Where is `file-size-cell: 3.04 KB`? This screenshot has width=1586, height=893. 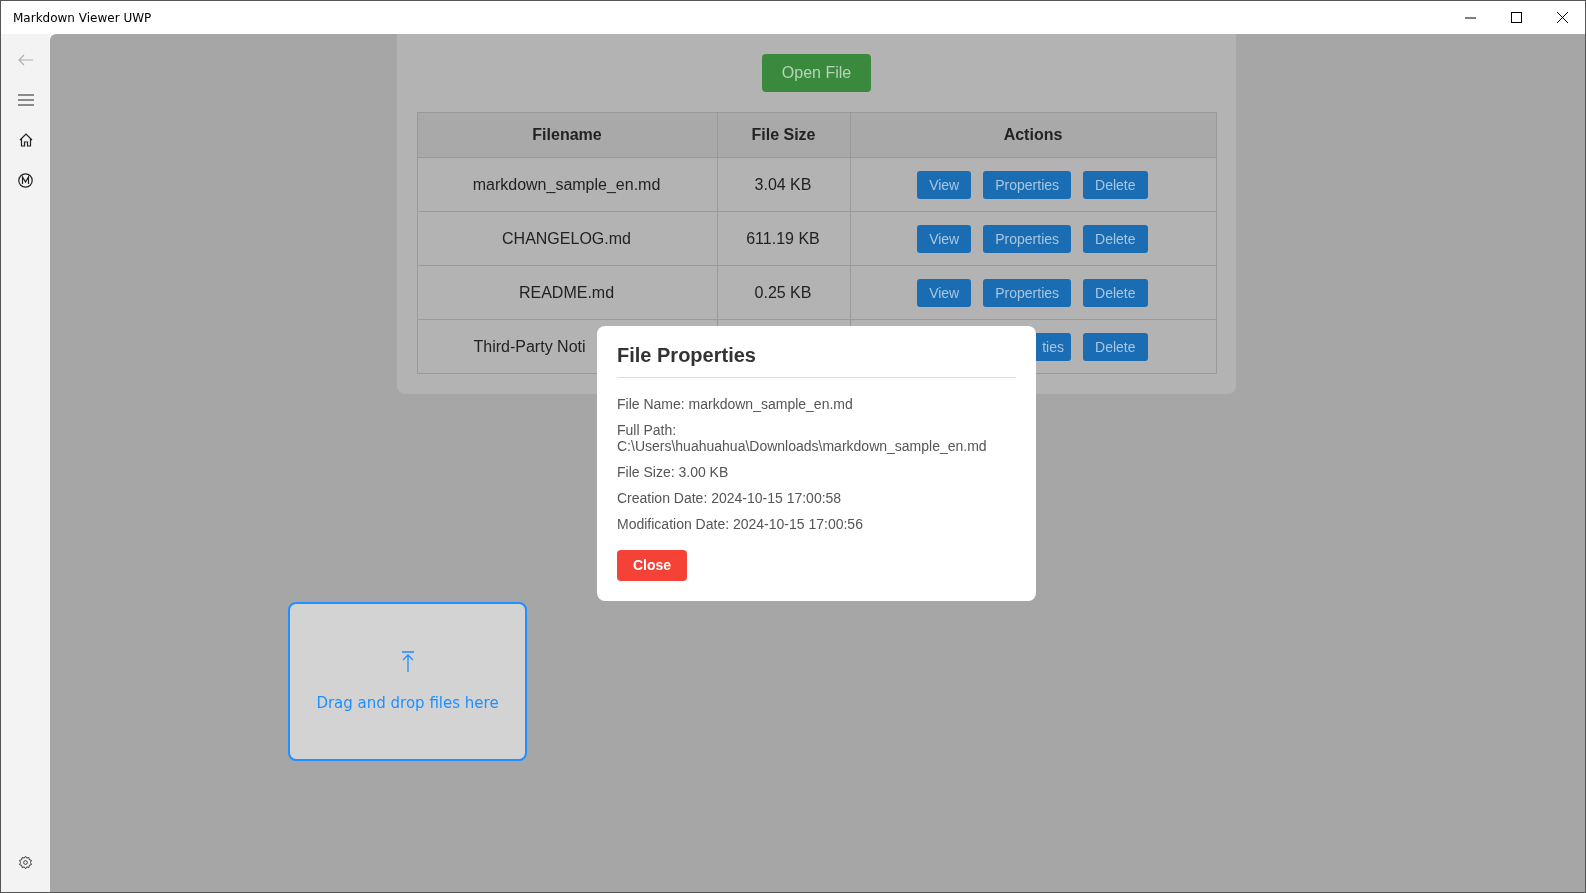 file-size-cell: 3.04 KB is located at coordinates (783, 184).